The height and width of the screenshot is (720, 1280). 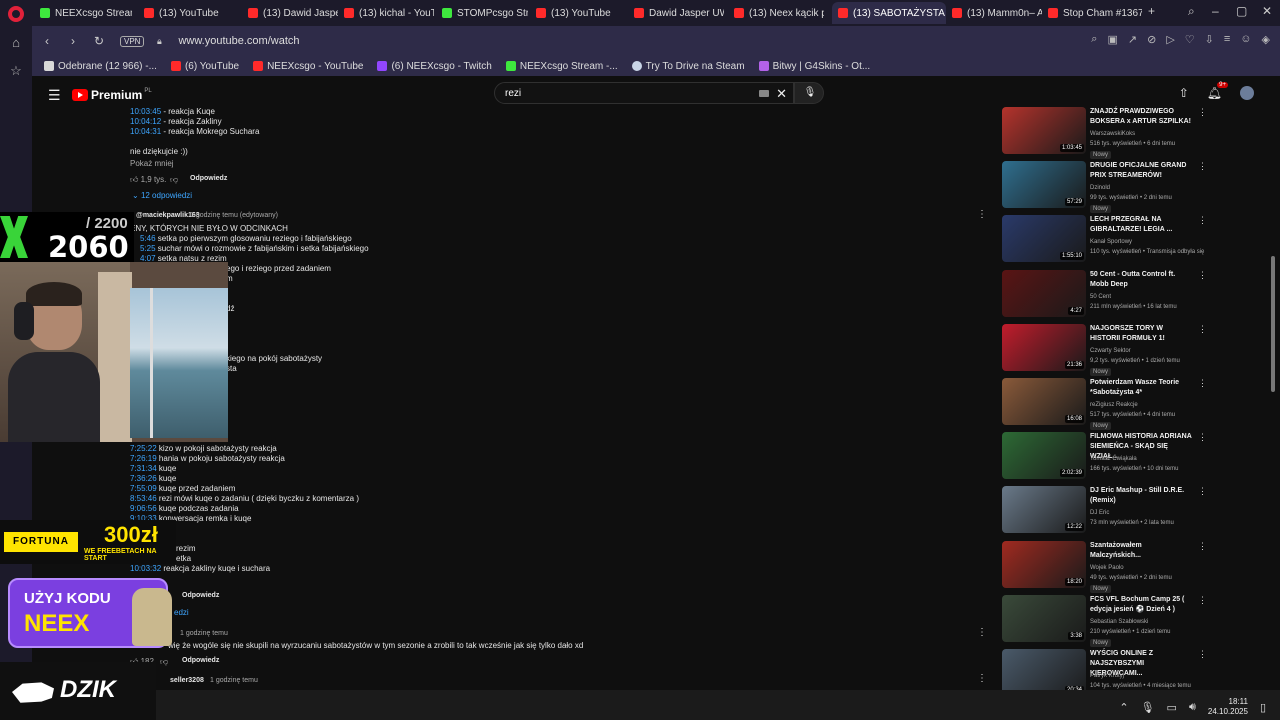 I want to click on bookmark-item: NEEXcsgo - YouTube, so click(x=308, y=66).